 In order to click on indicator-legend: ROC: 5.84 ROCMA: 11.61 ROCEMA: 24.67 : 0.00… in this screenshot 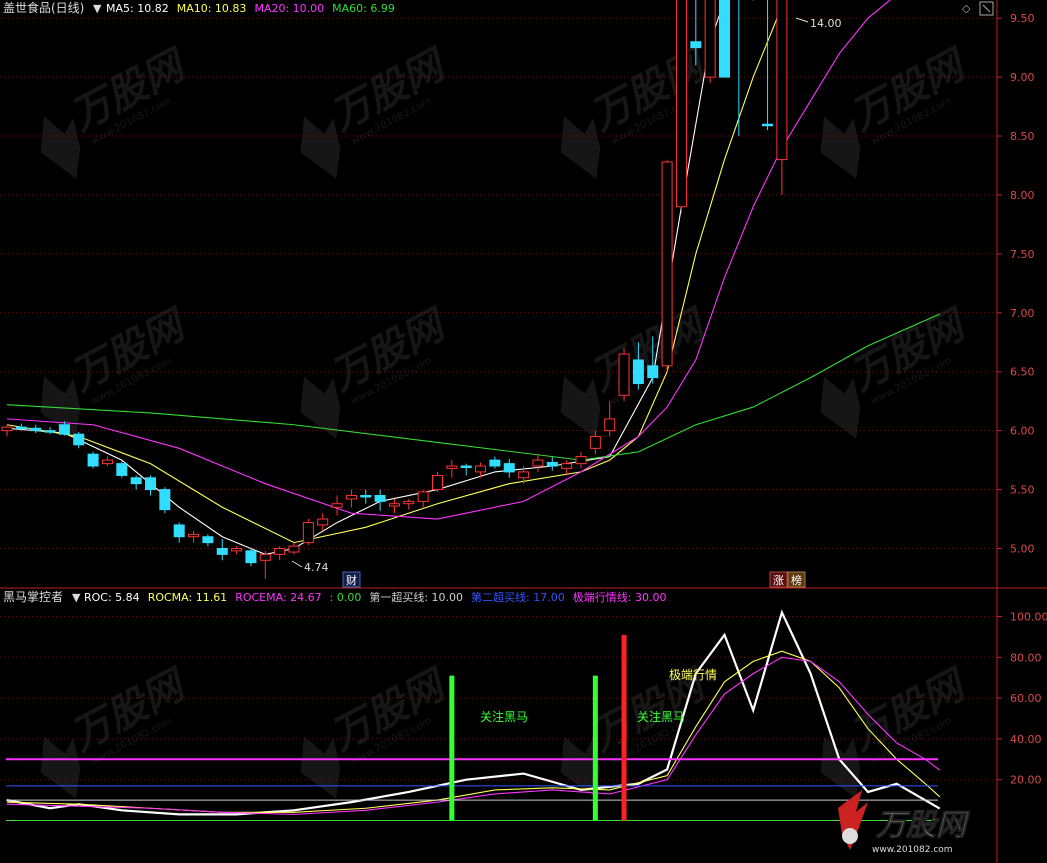, I will do `click(375, 597)`.